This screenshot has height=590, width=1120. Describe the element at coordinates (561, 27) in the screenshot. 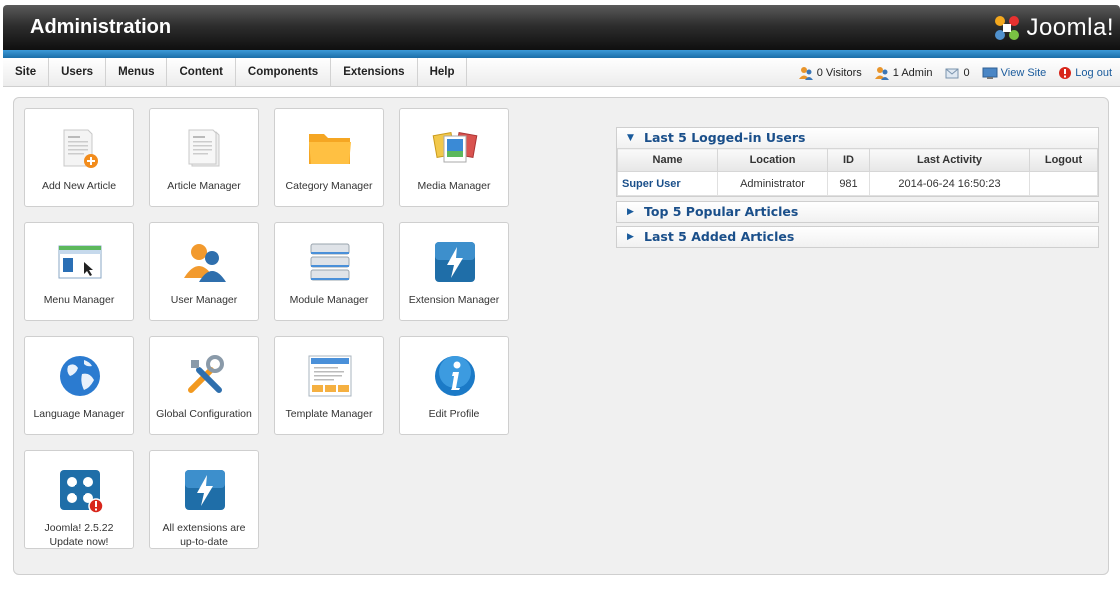

I see `header-bar: Administration Joomla!` at that location.